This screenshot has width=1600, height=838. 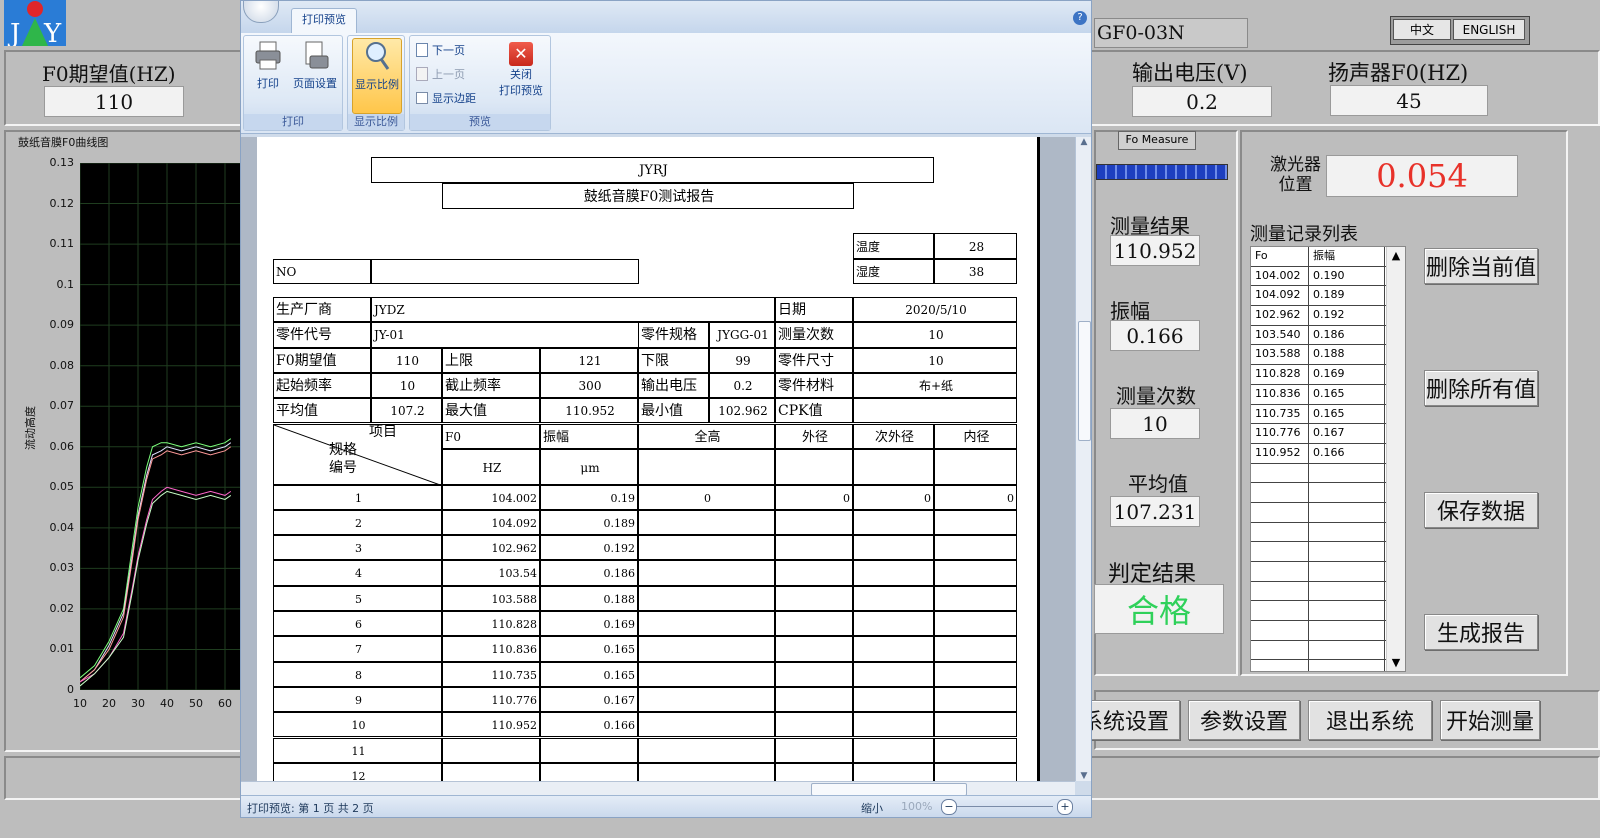 I want to click on record-row: 110.952 0.166, so click(x=1328, y=453).